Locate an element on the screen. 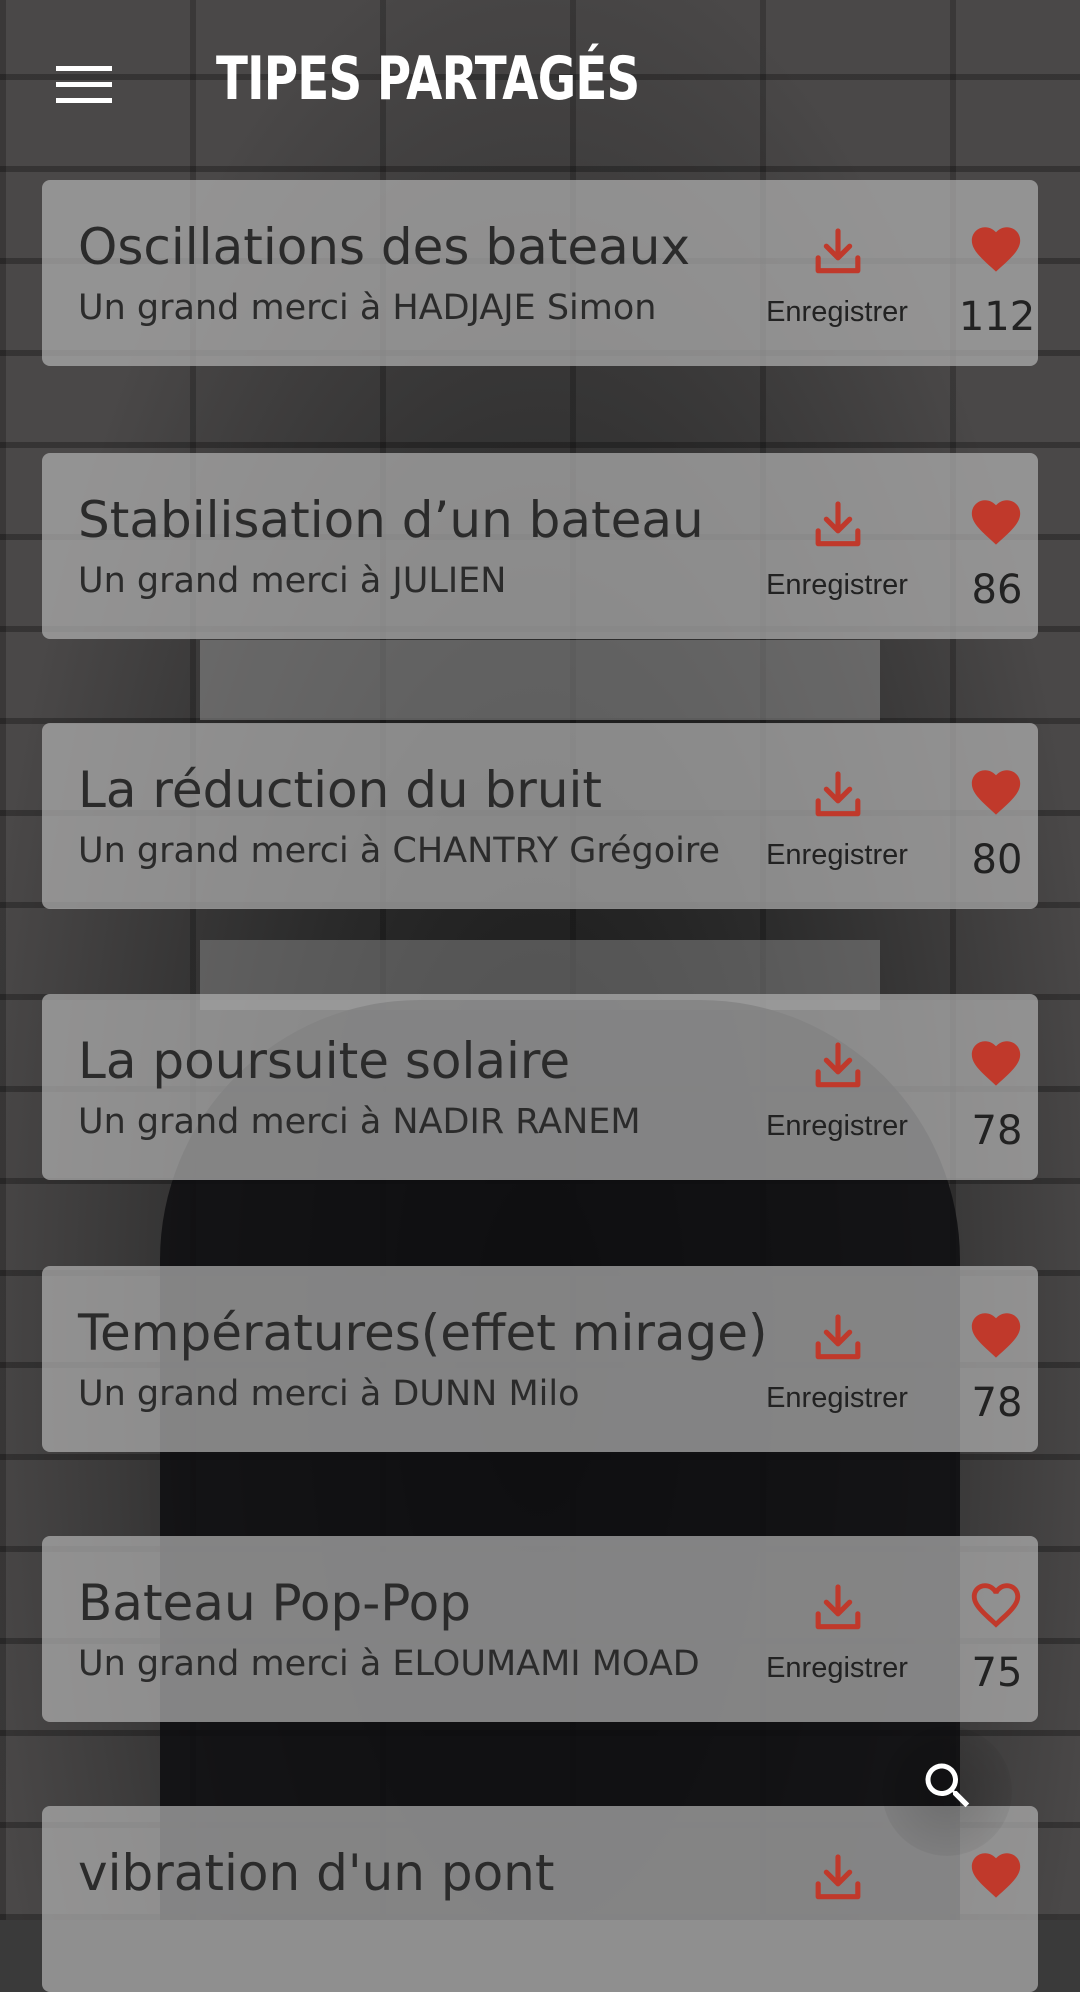 This screenshot has width=1080, height=1992. like-count: 112 is located at coordinates (997, 317).